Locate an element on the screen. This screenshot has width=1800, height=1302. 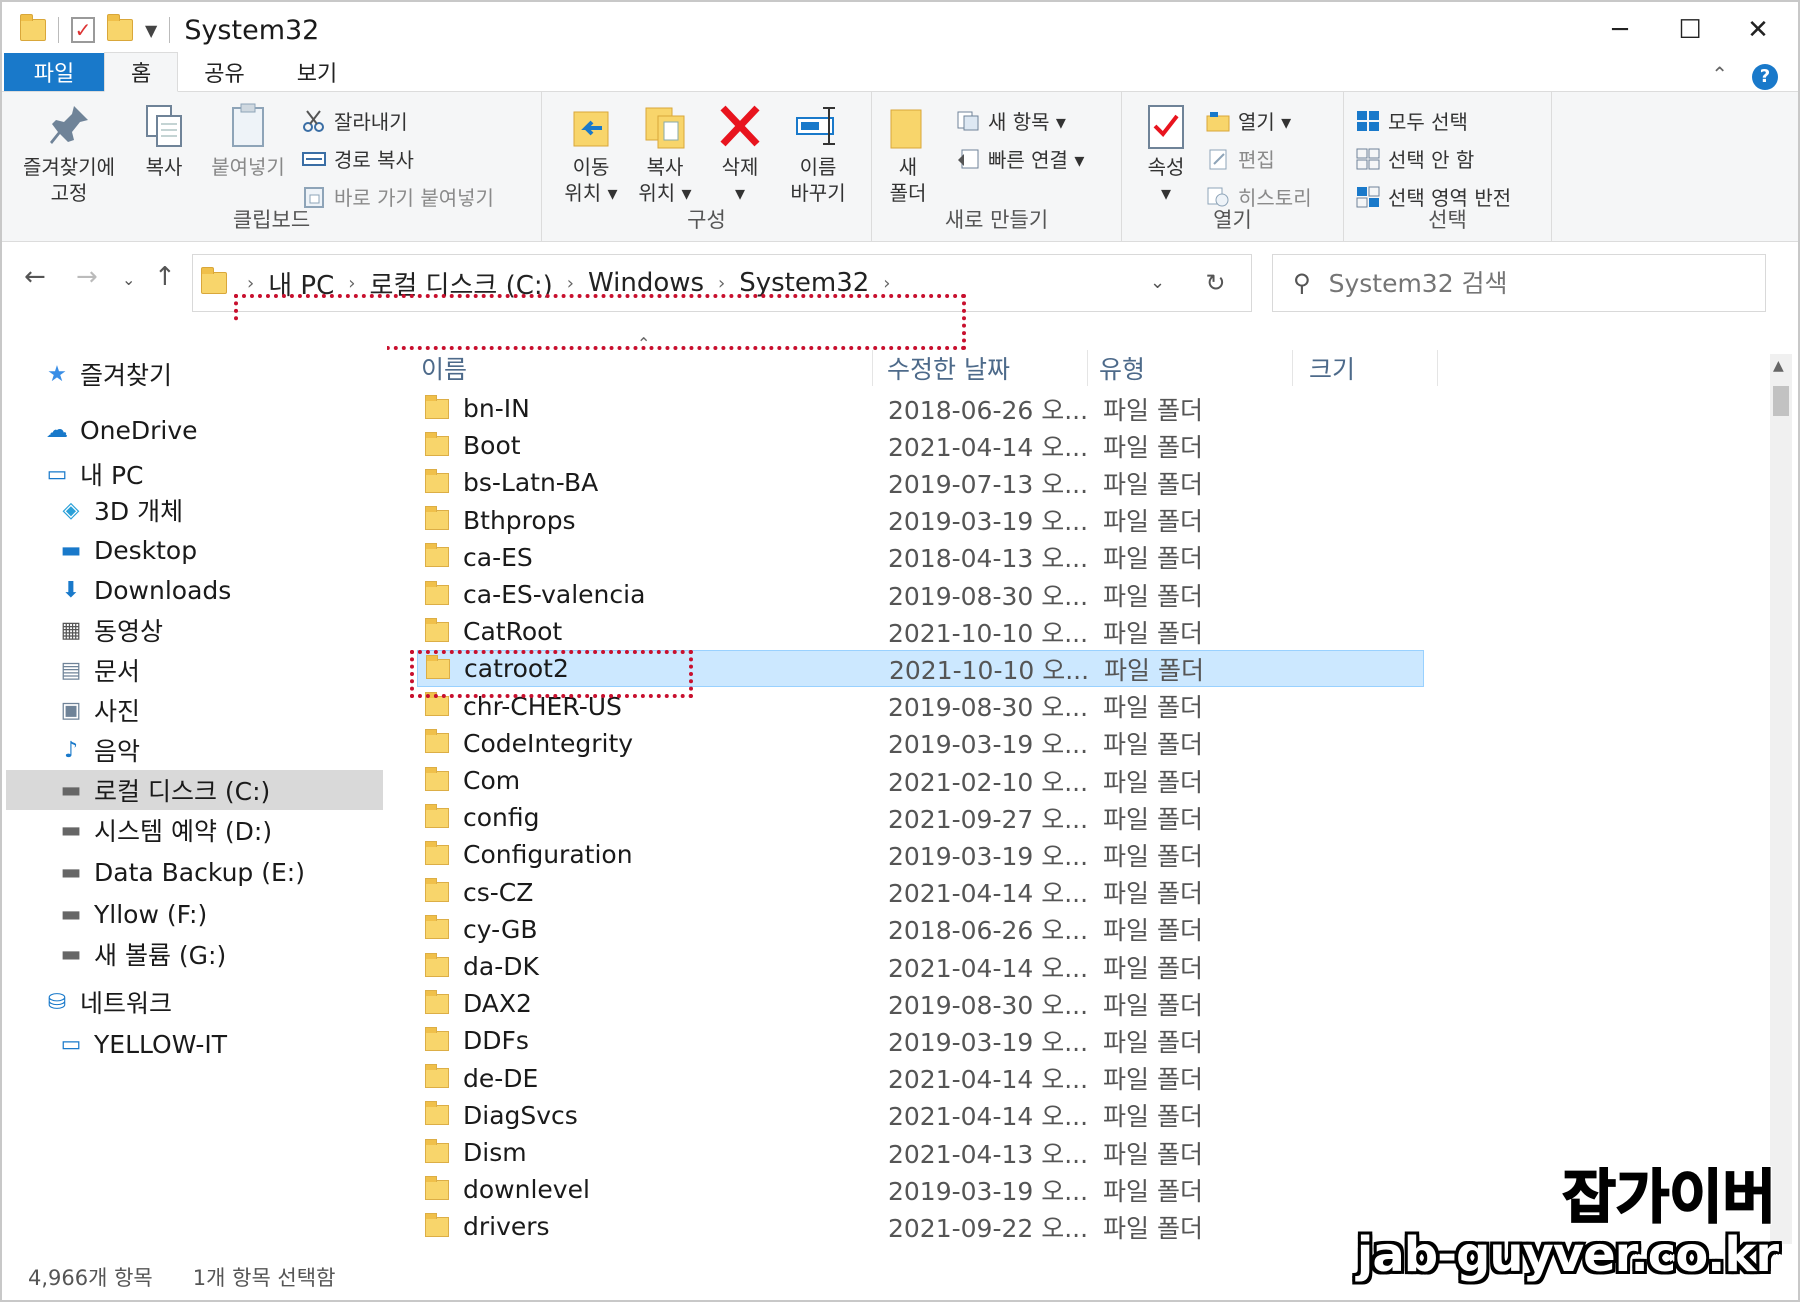
column-header-name: 이름 is located at coordinates (444, 368).